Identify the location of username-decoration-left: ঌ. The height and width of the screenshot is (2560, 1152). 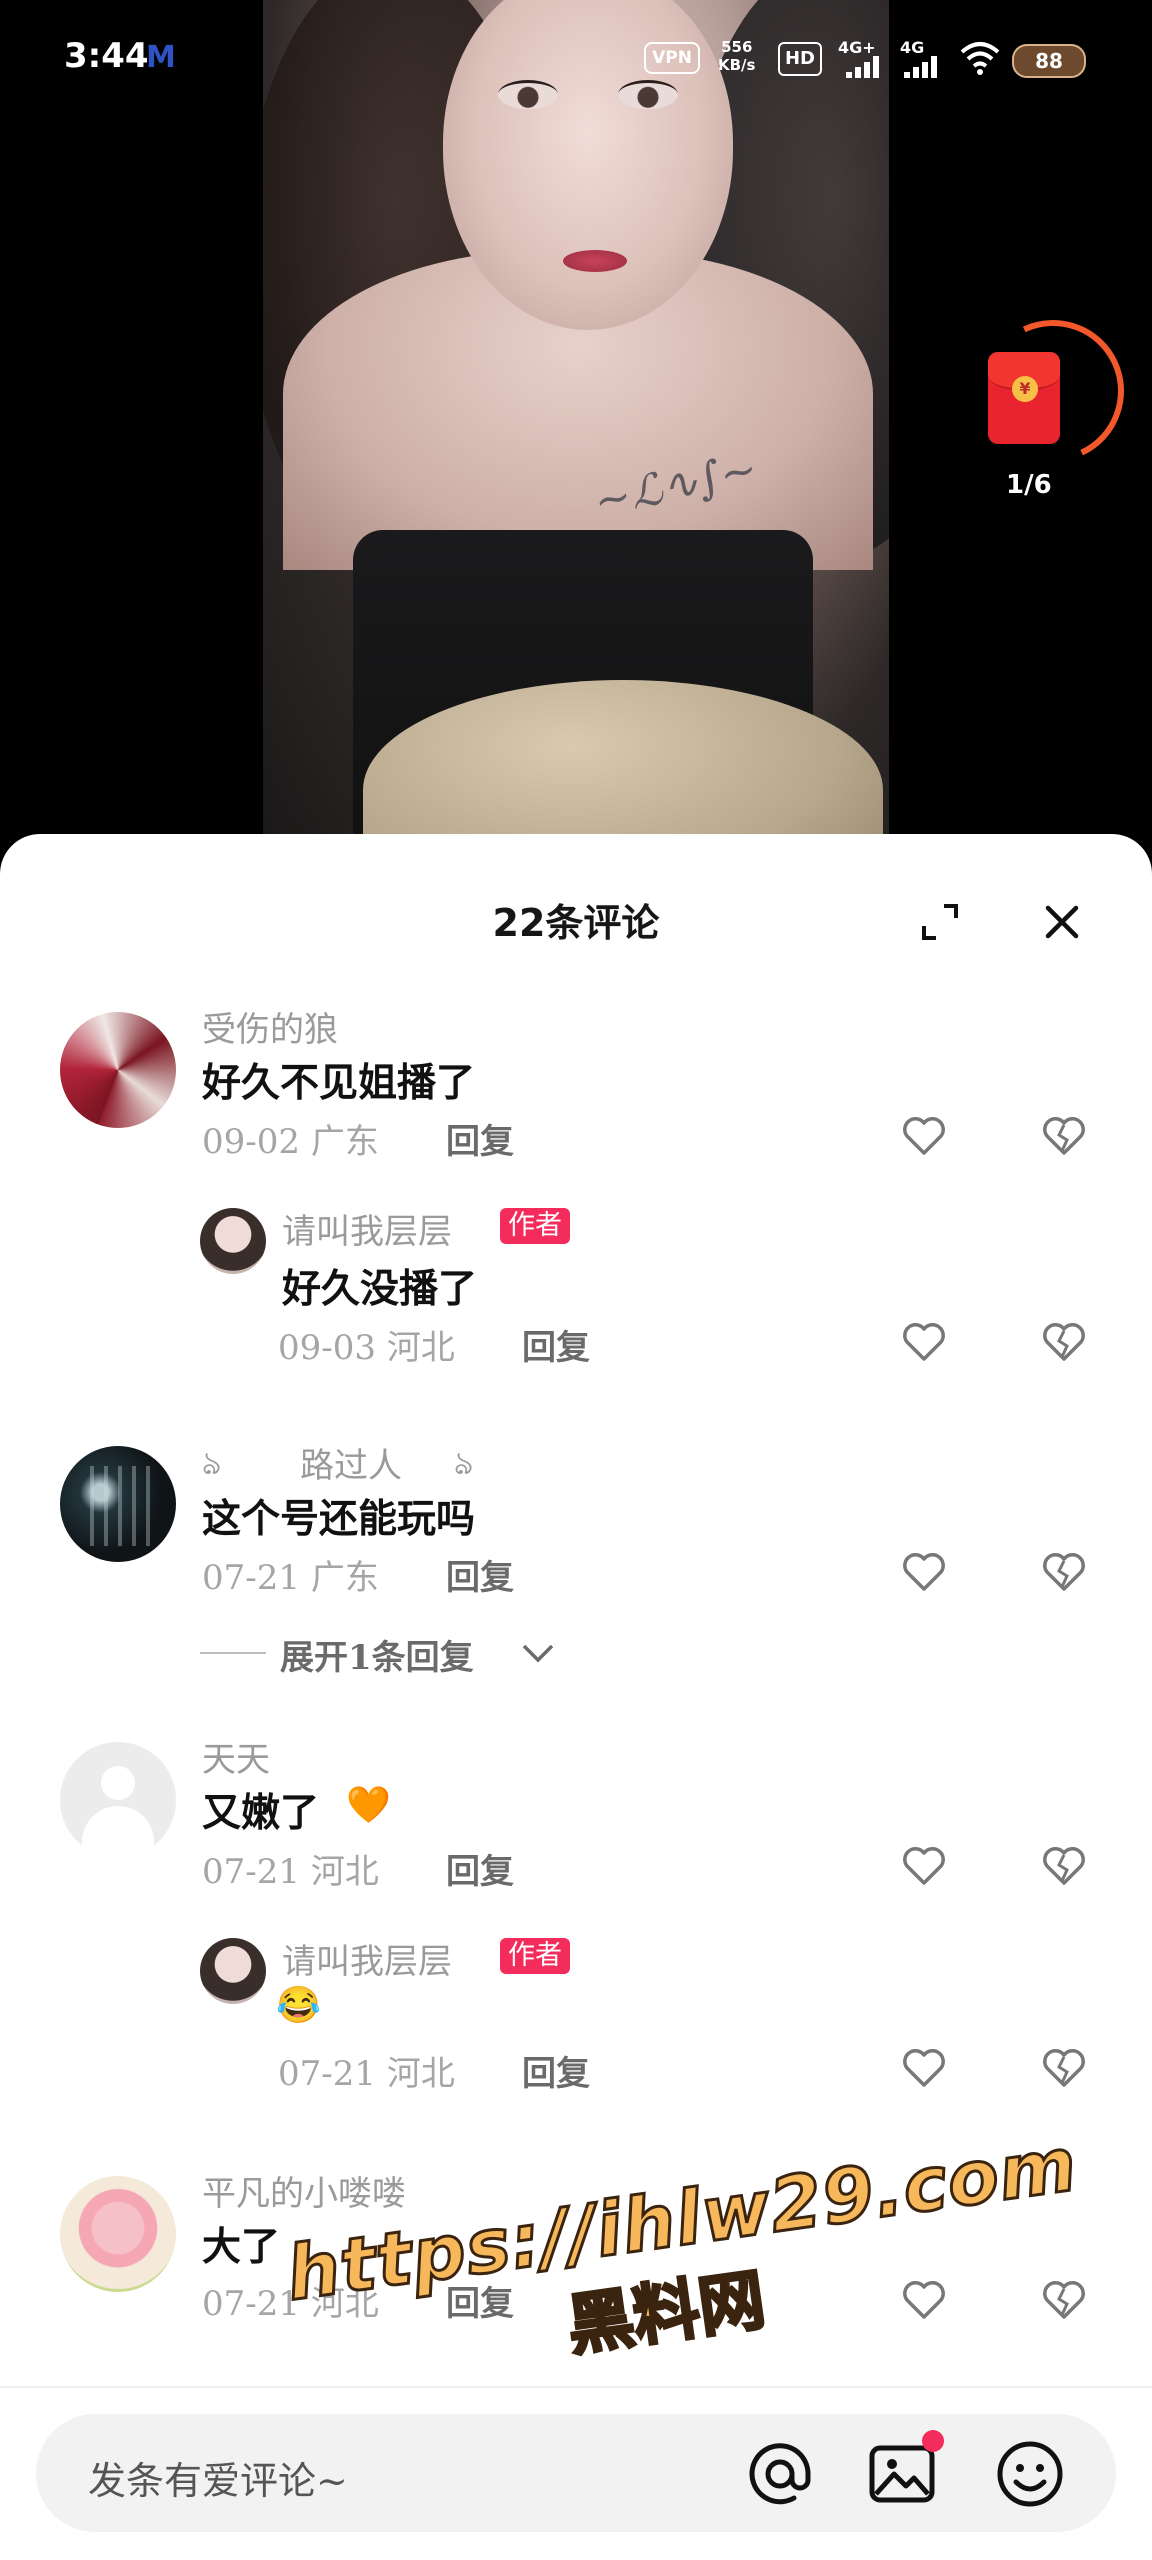
(212, 1463).